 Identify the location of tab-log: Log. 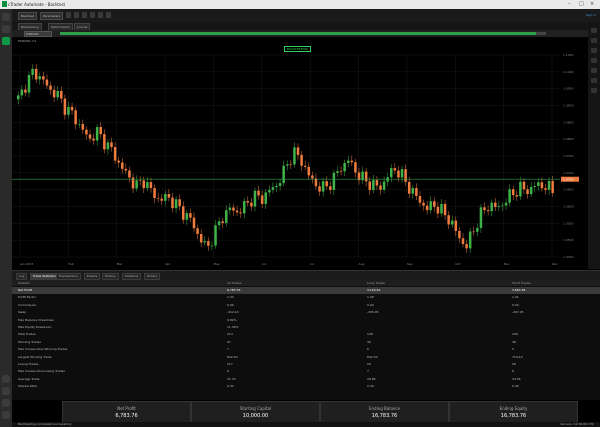
(22, 276).